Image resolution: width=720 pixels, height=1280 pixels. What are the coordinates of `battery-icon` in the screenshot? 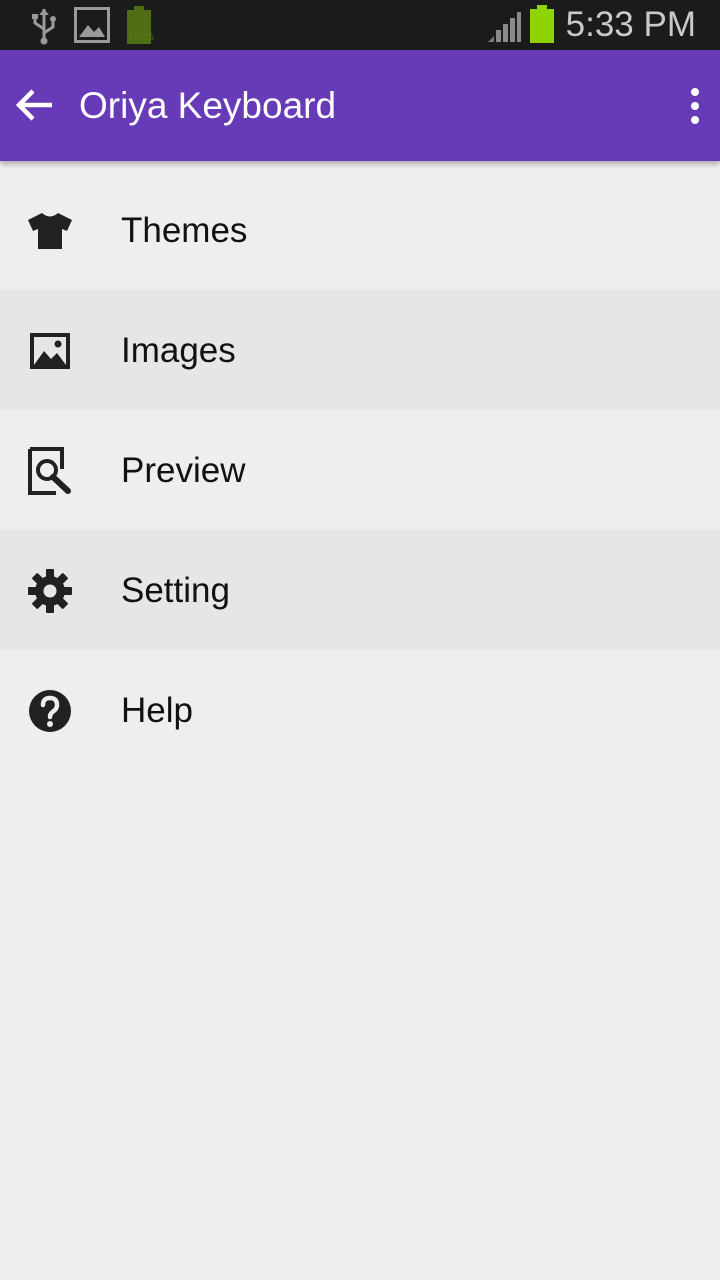 It's located at (542, 24).